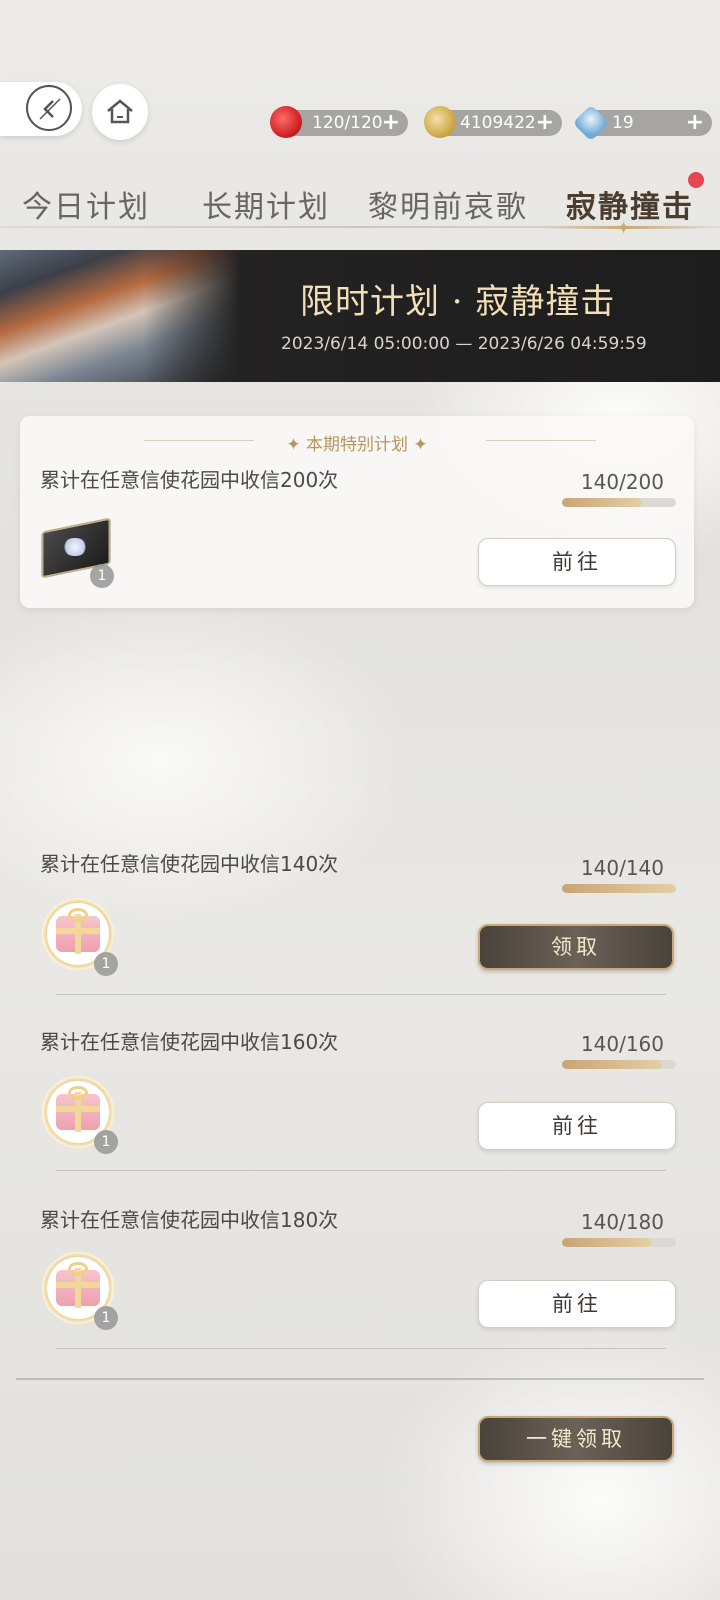 This screenshot has height=1600, width=720. I want to click on home-icon, so click(120, 111).